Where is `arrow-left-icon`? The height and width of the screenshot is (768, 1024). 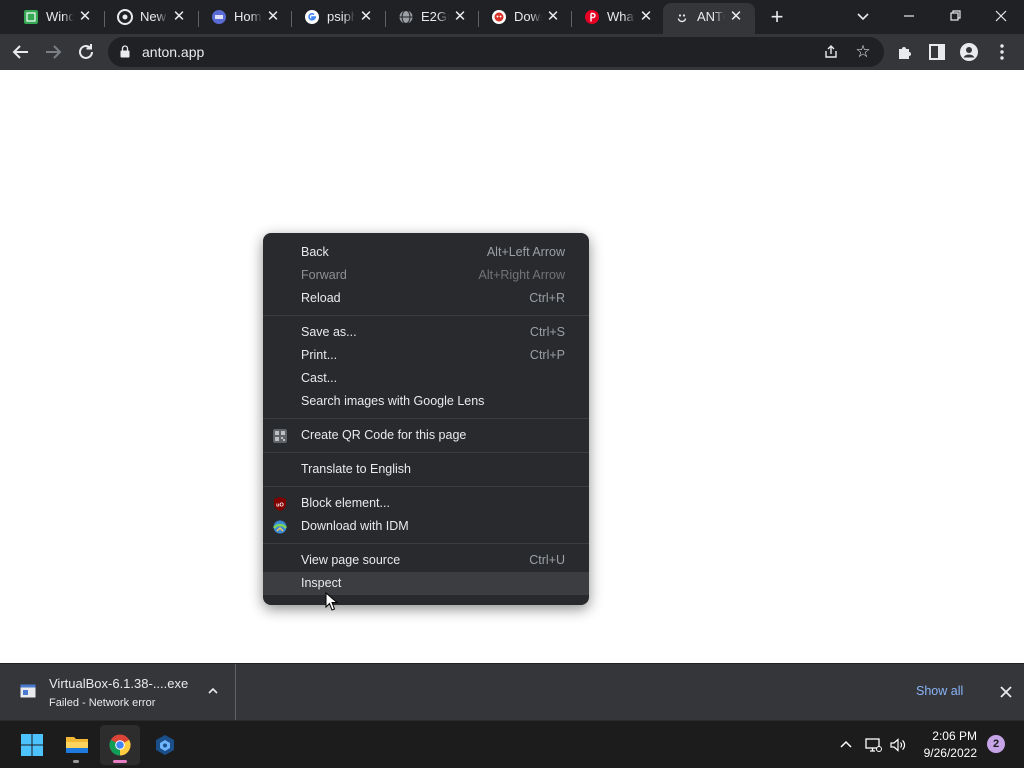 arrow-left-icon is located at coordinates (20, 52).